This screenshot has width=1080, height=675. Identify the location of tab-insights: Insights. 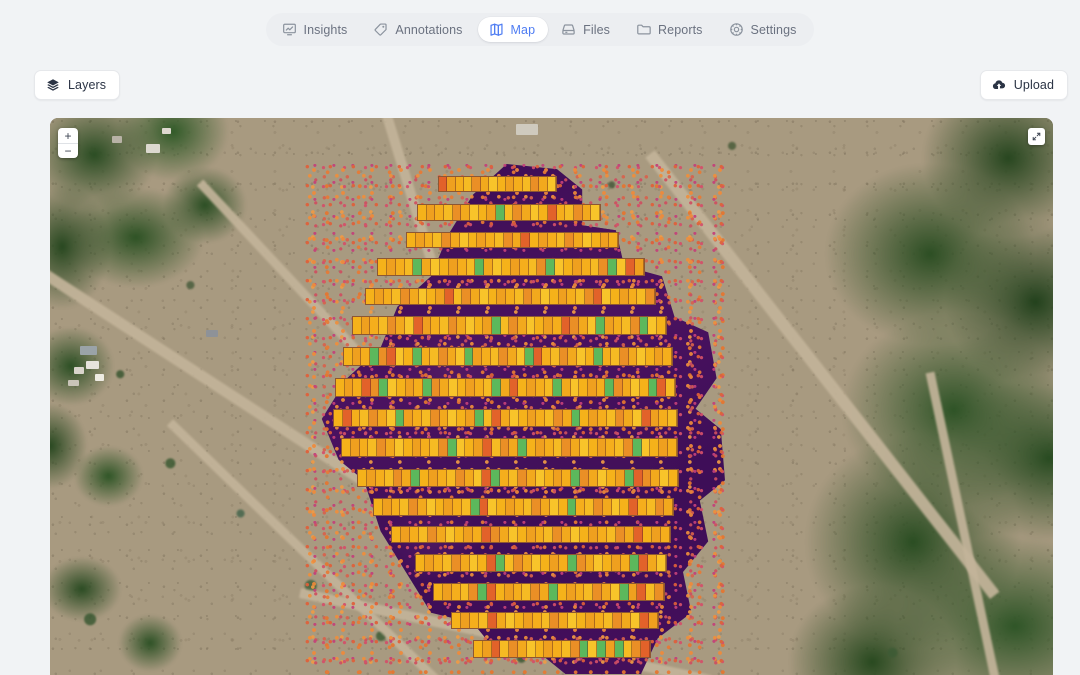
(316, 29).